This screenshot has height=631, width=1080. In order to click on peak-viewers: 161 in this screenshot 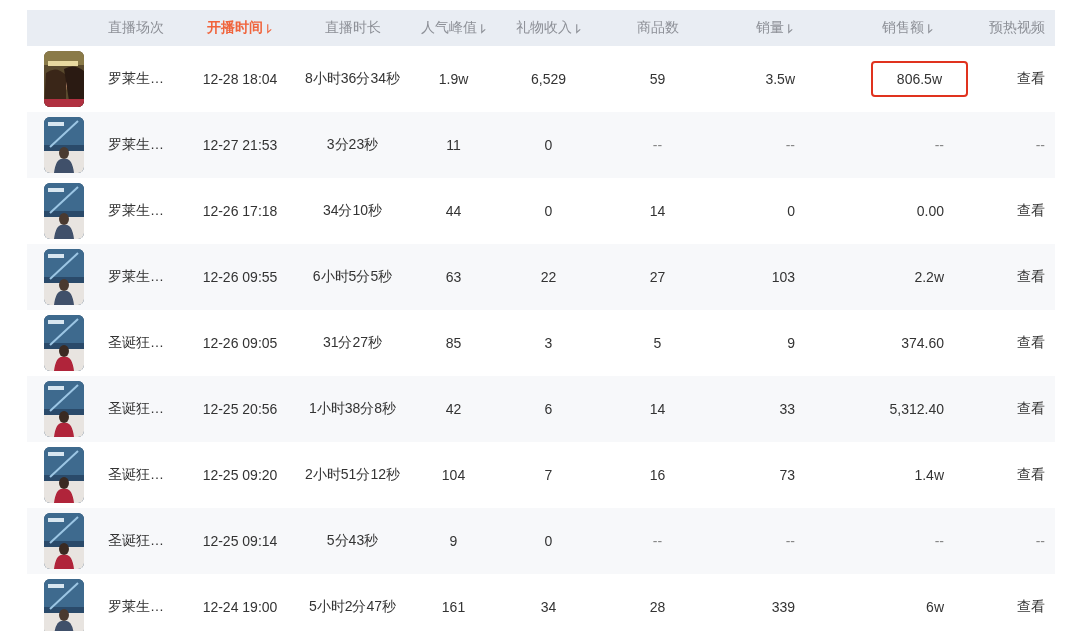, I will do `click(453, 607)`.